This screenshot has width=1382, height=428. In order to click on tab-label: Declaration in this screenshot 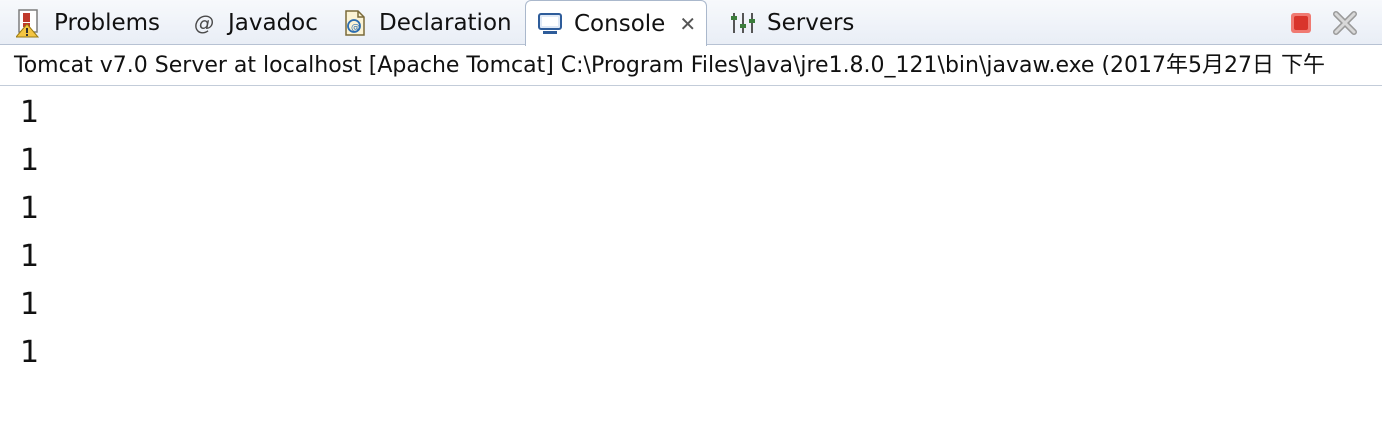, I will do `click(445, 22)`.